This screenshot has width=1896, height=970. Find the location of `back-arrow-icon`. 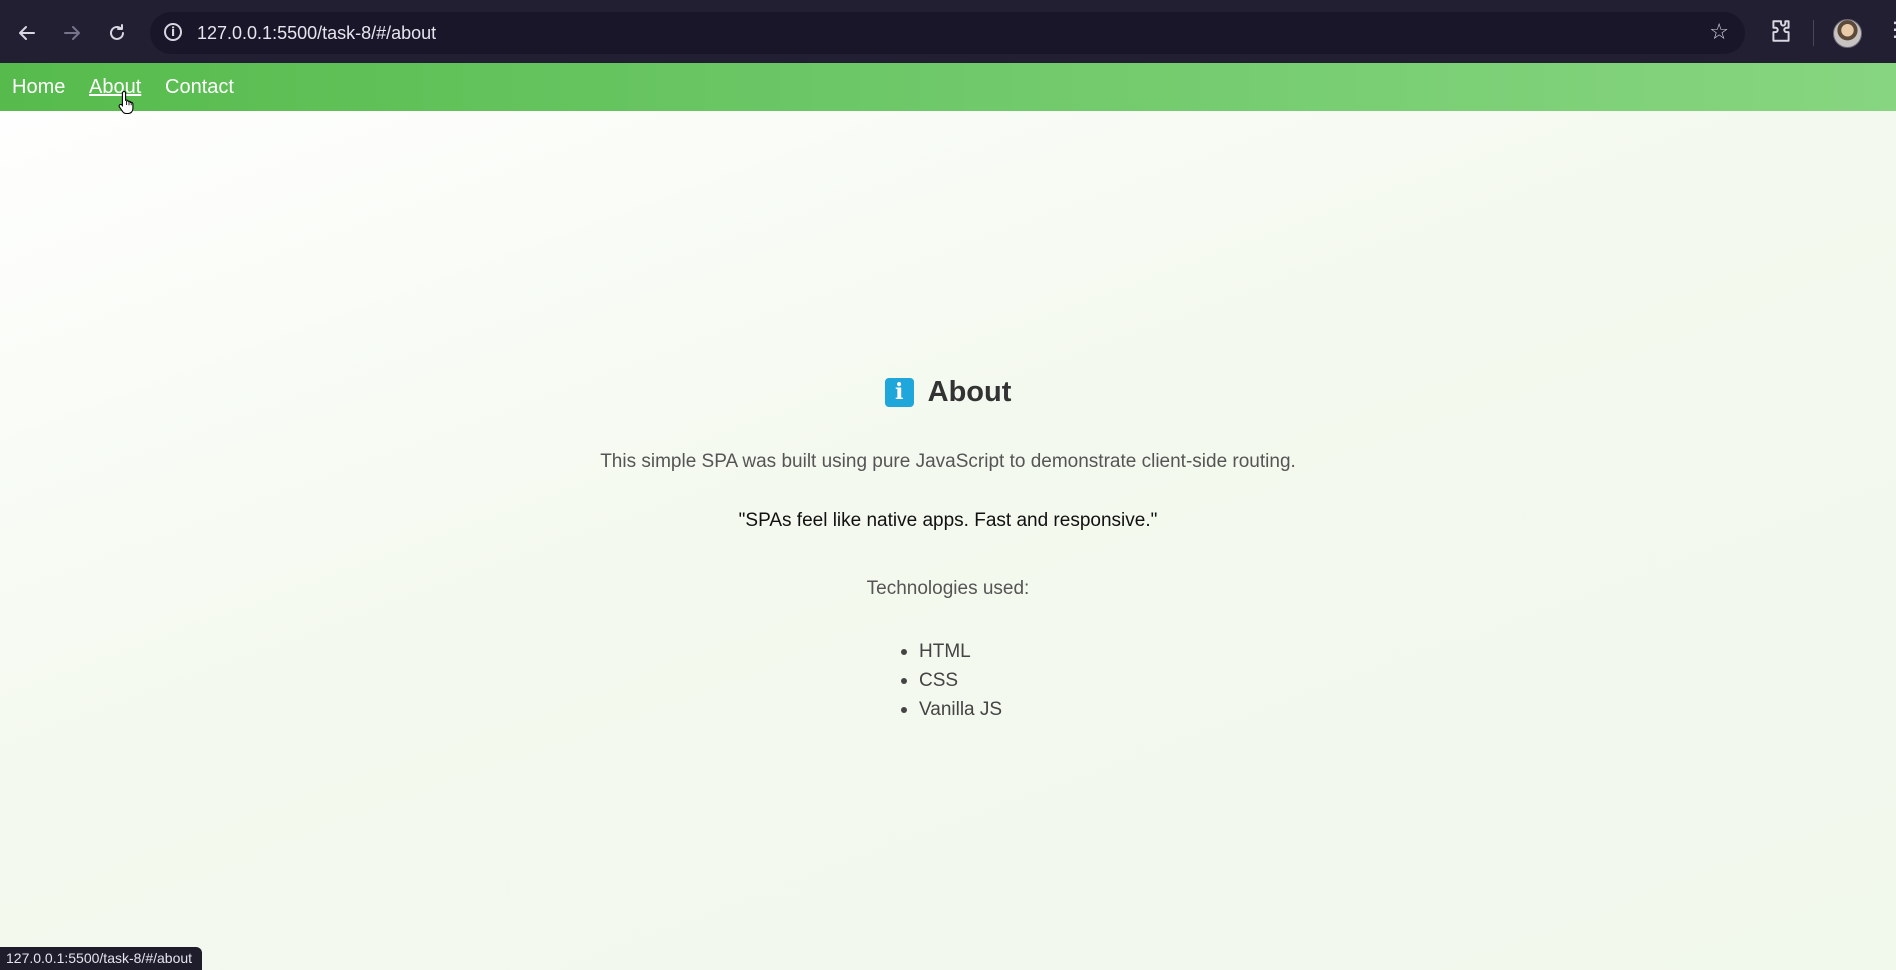

back-arrow-icon is located at coordinates (27, 33).